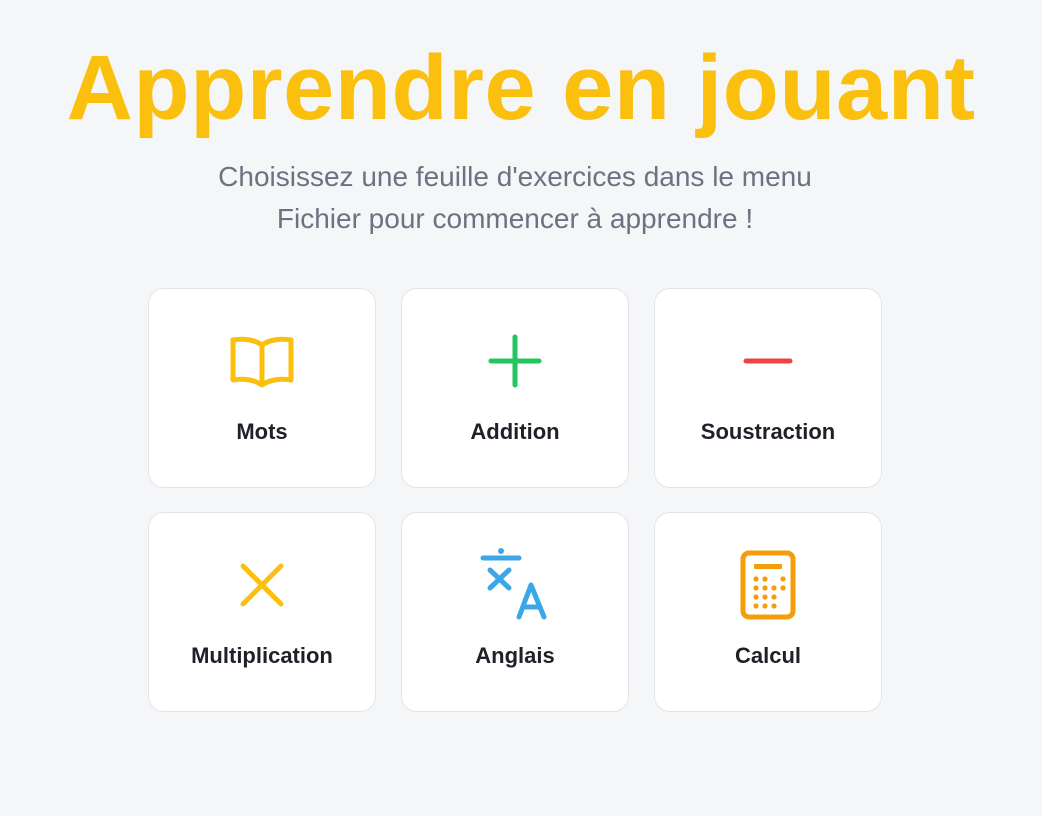 The height and width of the screenshot is (816, 1042). I want to click on card-label: Calcul, so click(768, 655).